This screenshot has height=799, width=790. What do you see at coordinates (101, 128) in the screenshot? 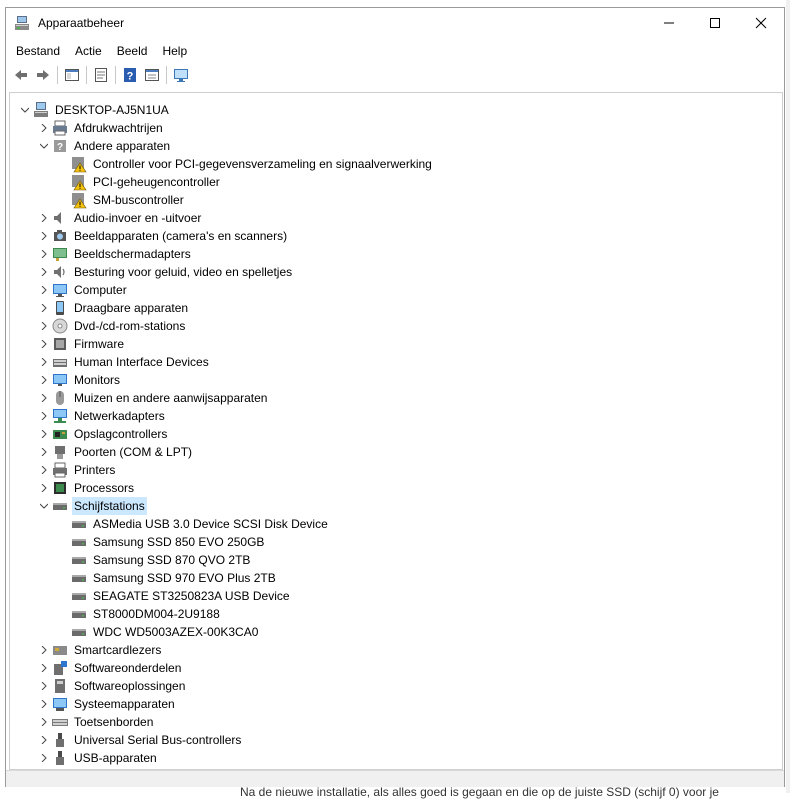
I see `tree-category: Afdrukwachtrijen` at bounding box center [101, 128].